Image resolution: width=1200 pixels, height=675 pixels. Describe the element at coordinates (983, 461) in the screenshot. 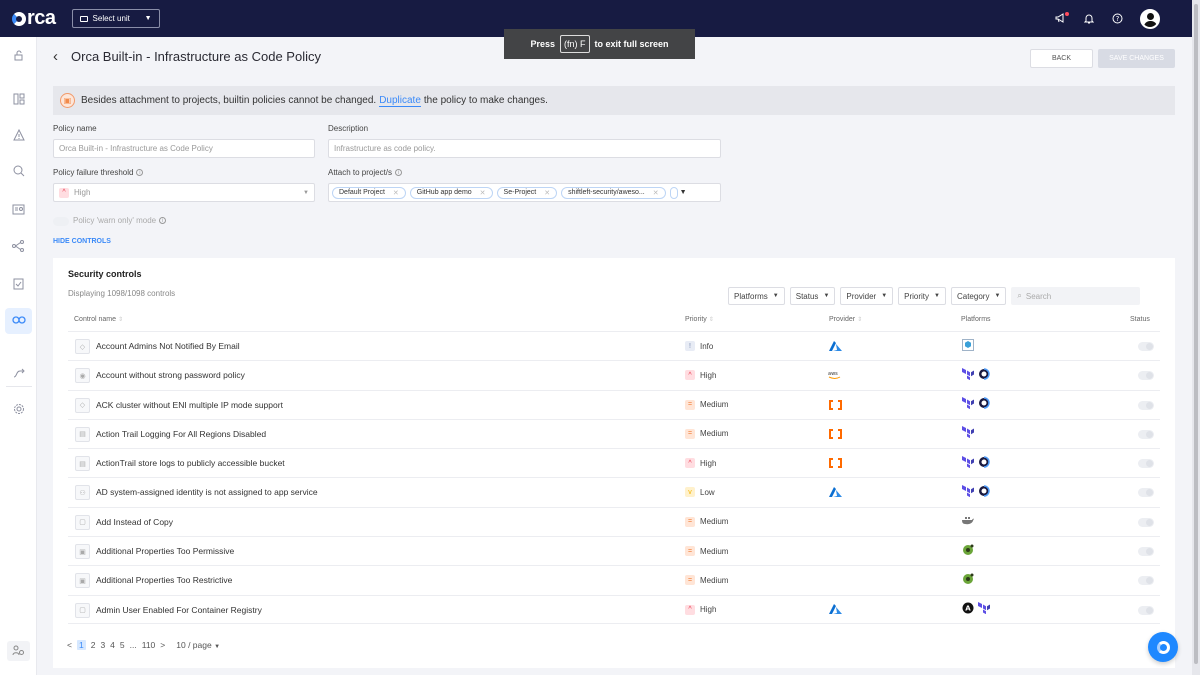

I see `pulumi-icon` at that location.